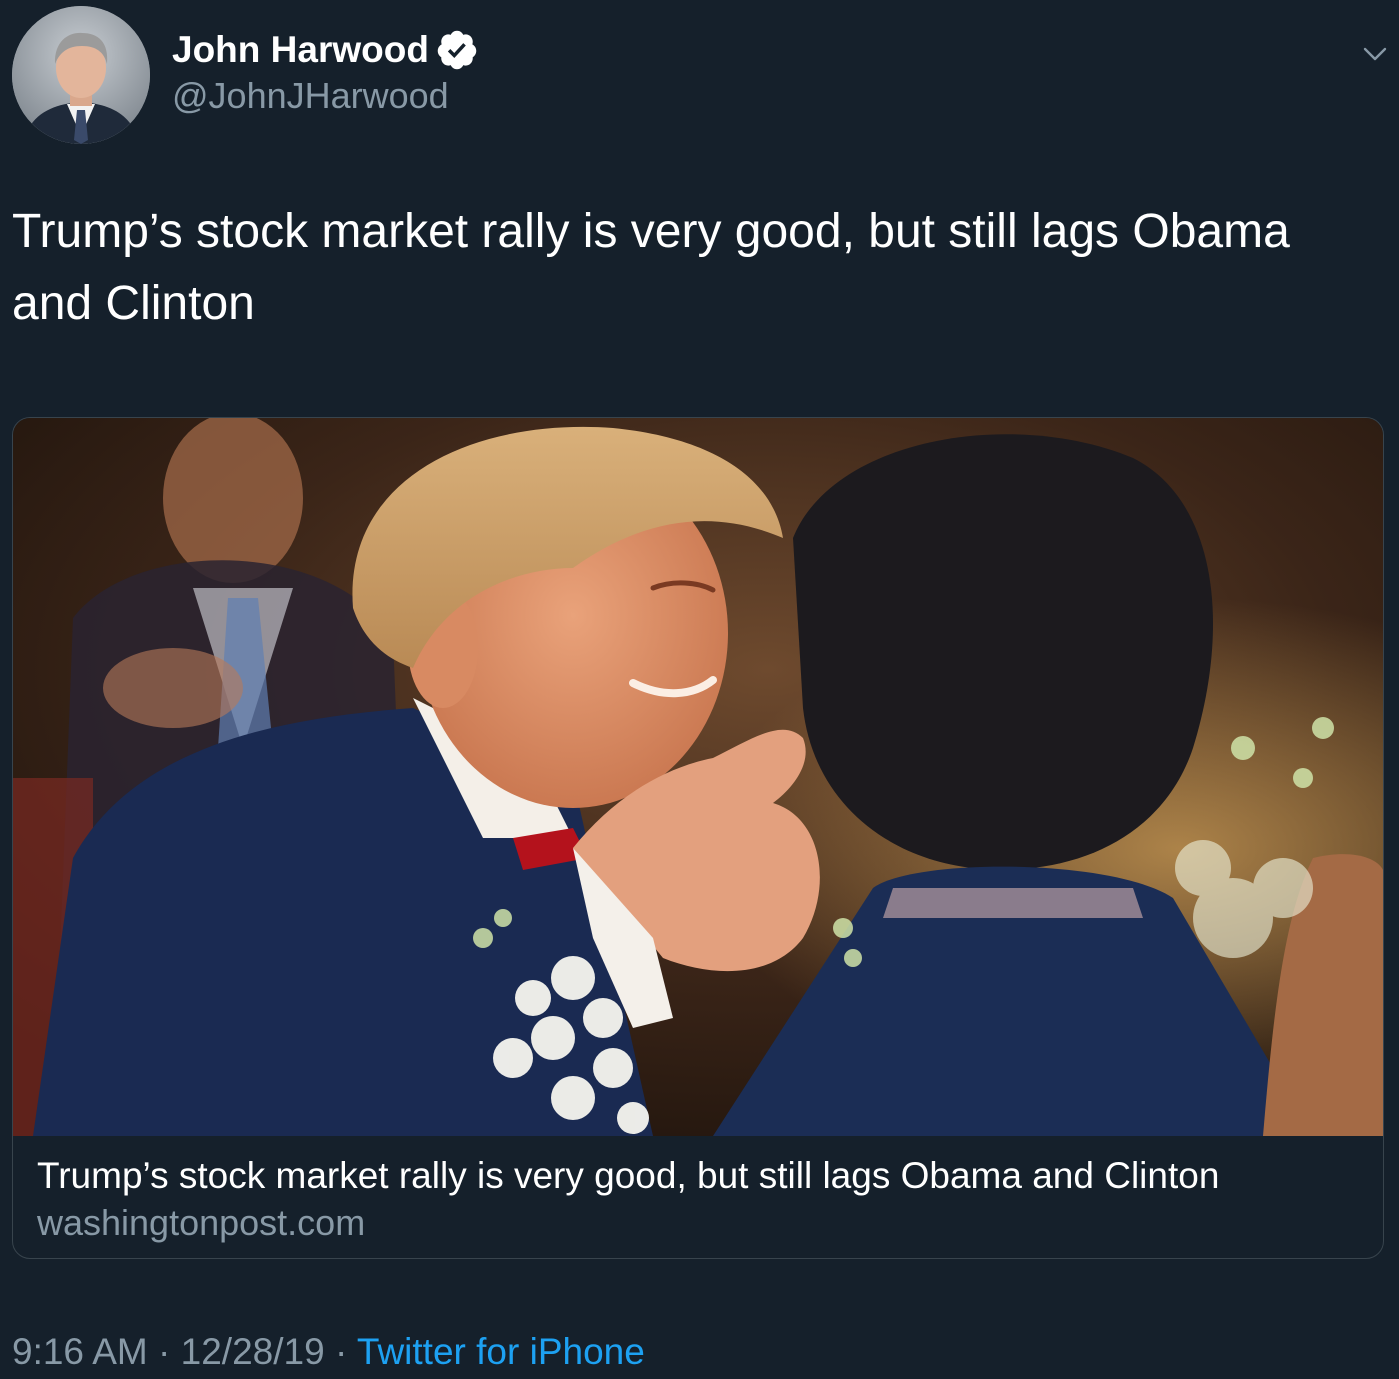 This screenshot has width=1399, height=1379. I want to click on tweet-source-link: Twitter for iPhone, so click(501, 1351).